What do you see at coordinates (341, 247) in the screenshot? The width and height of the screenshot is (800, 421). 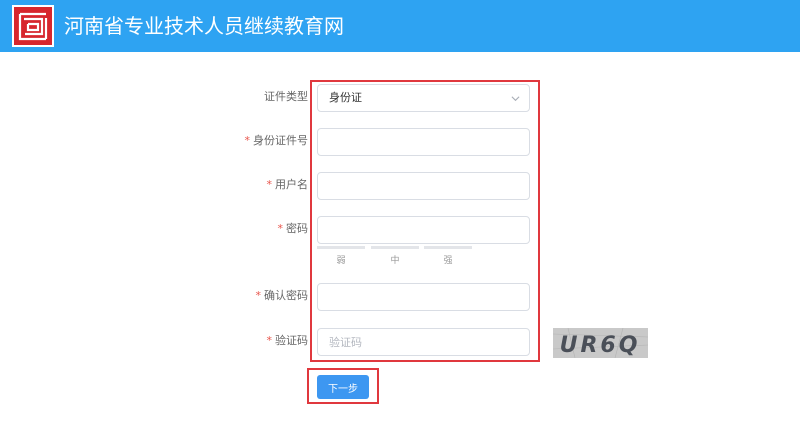 I see `strength-bar-weak` at bounding box center [341, 247].